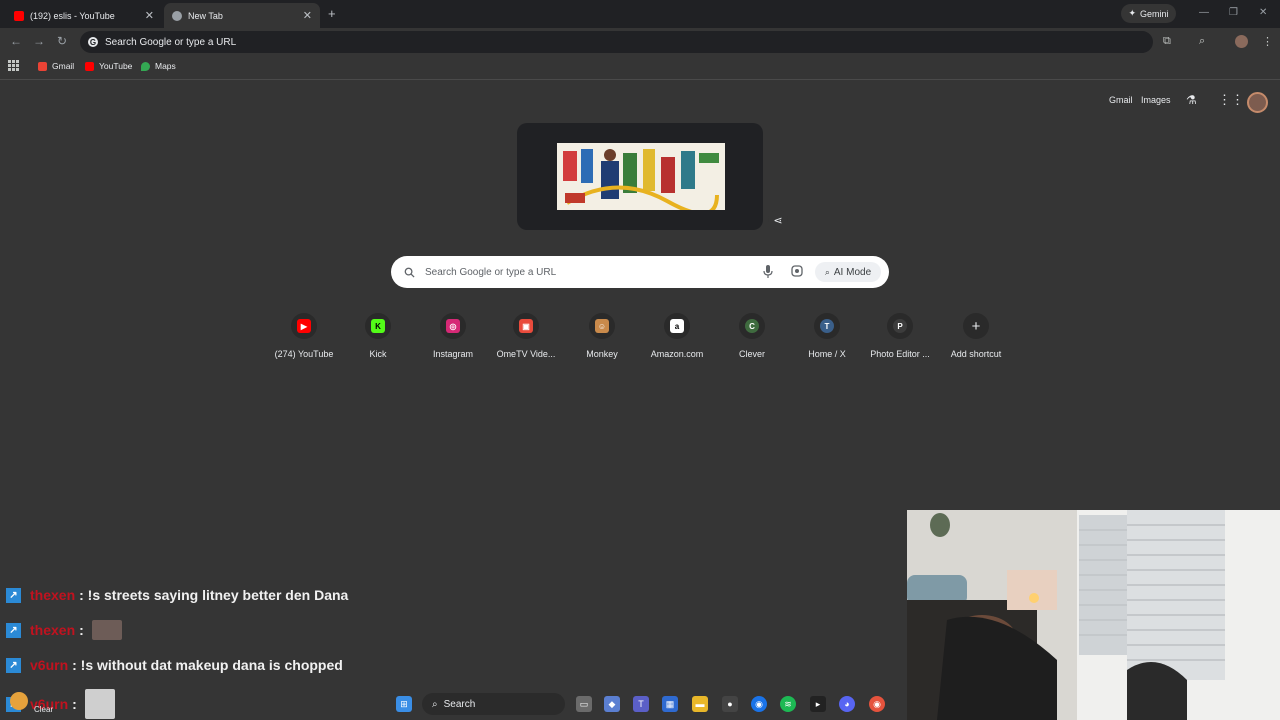 This screenshot has width=1280, height=720. I want to click on chrome-icon: ◉, so click(759, 704).